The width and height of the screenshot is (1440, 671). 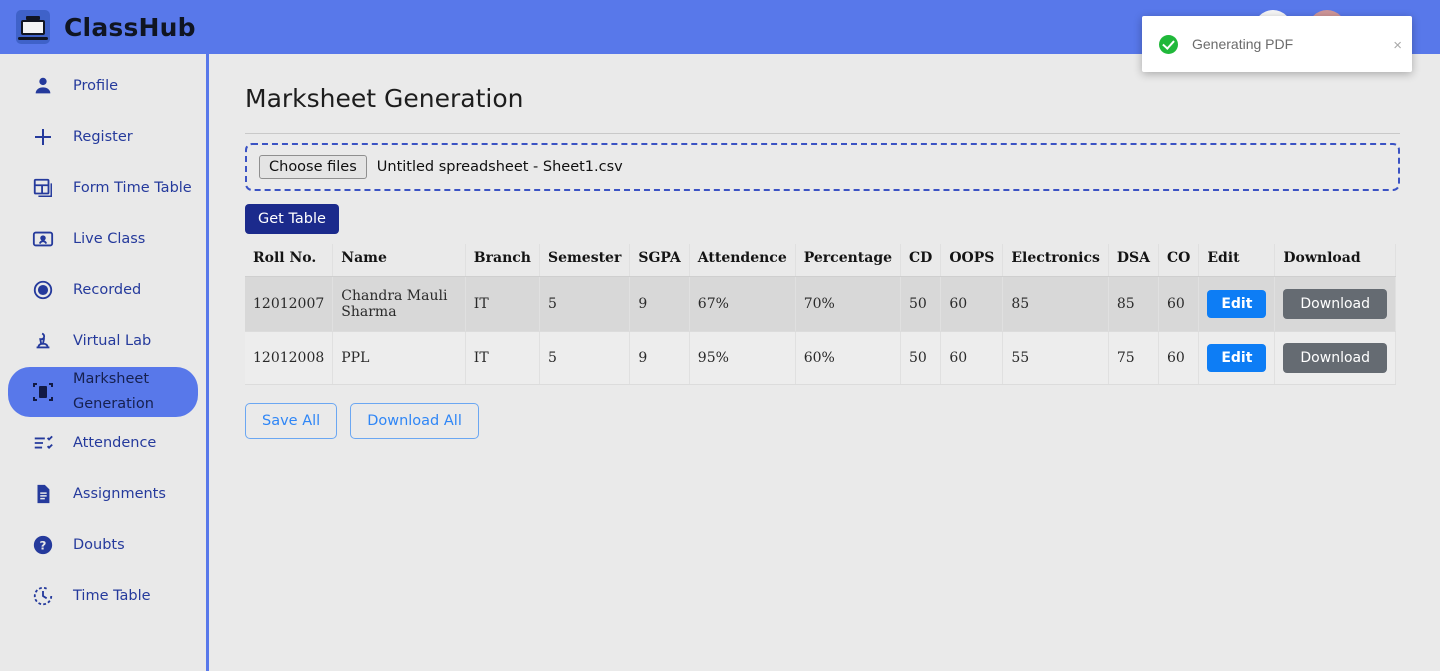 What do you see at coordinates (289, 358) in the screenshot?
I see `cell-roll-no: 12012008` at bounding box center [289, 358].